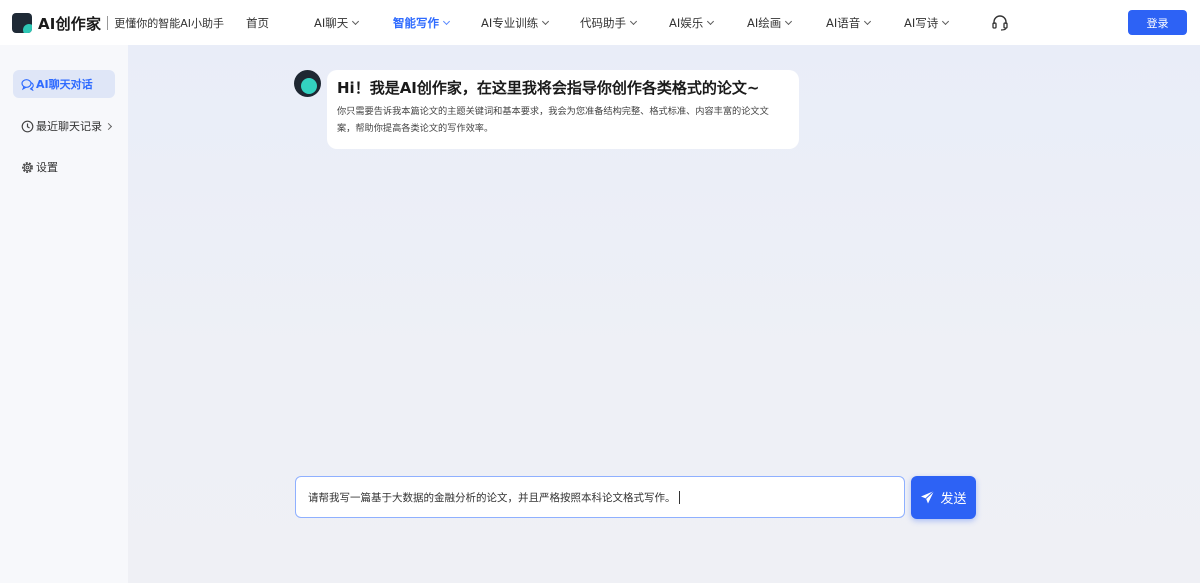 This screenshot has width=1200, height=583. I want to click on nav-item-label: 代码助手, so click(603, 23).